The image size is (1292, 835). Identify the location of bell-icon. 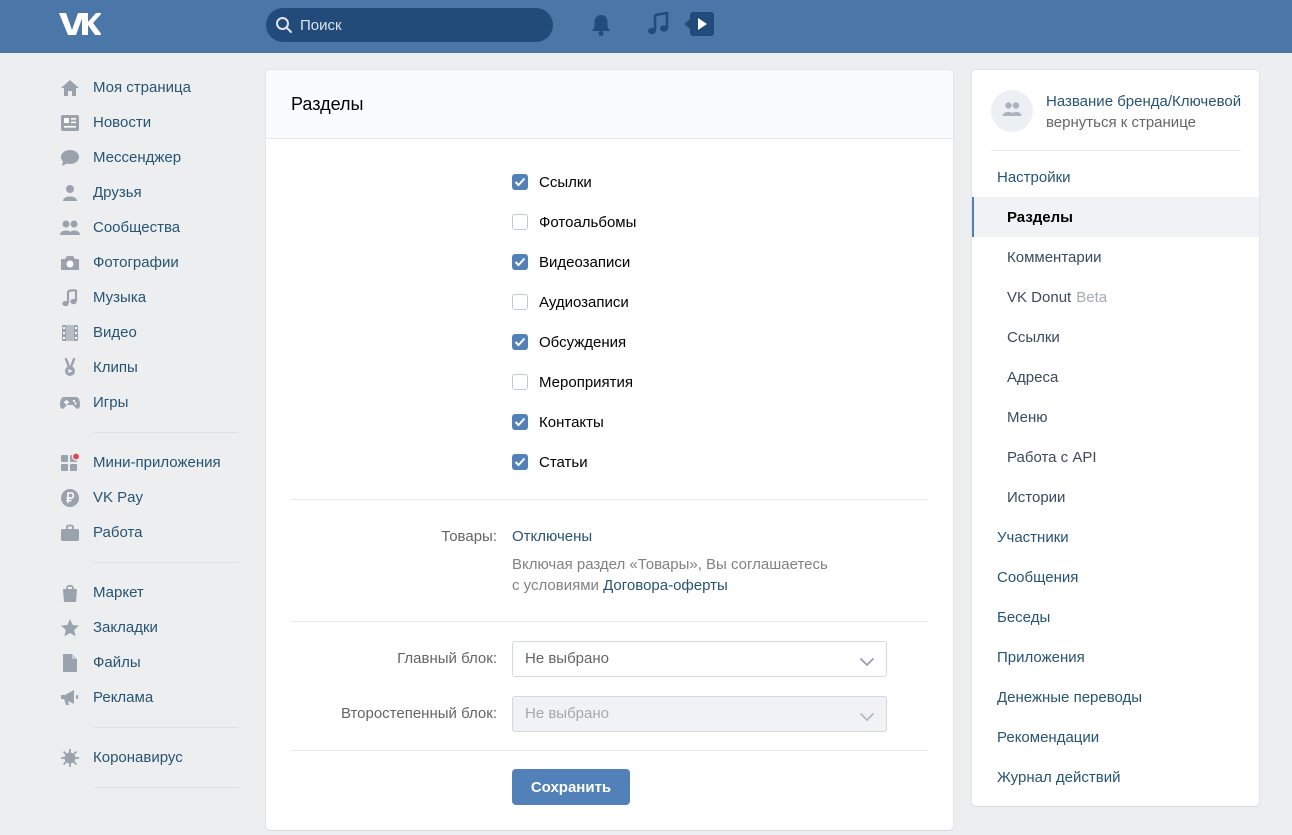
(601, 27).